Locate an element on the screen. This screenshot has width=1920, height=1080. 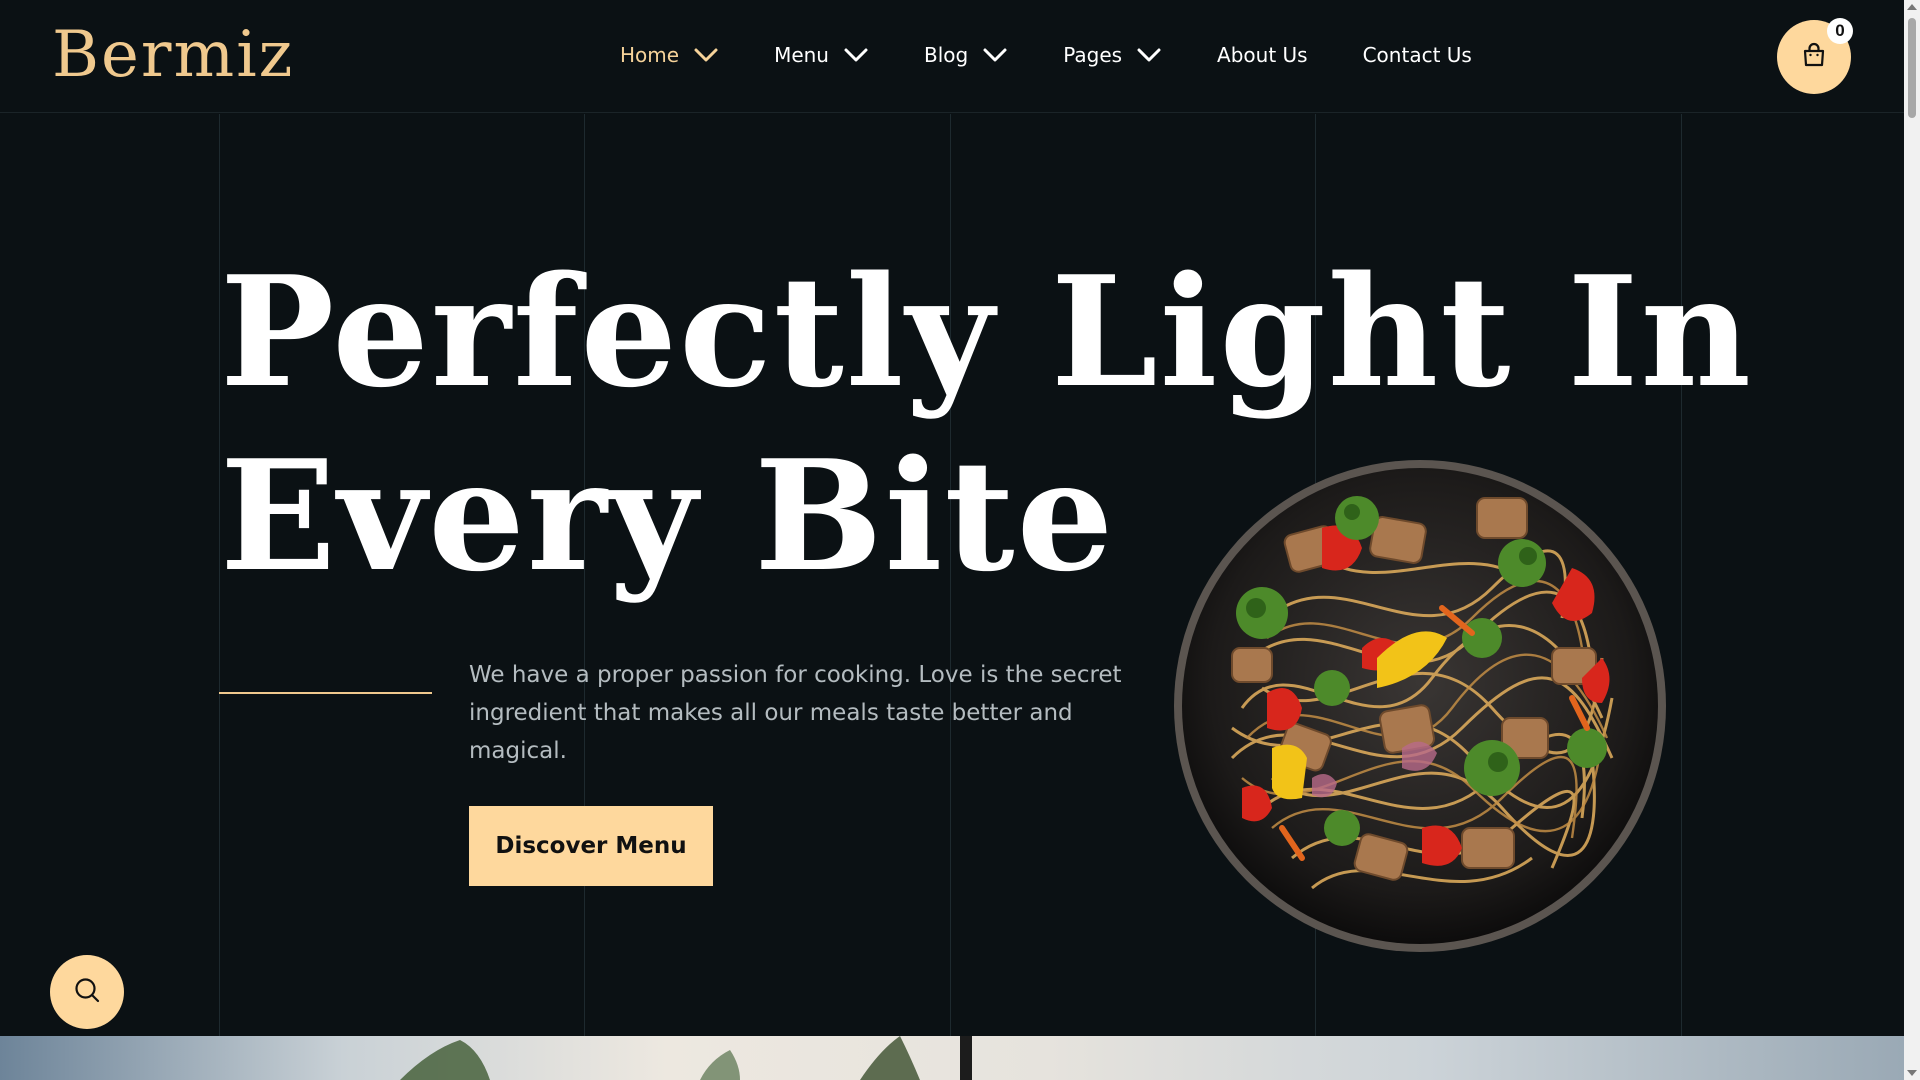
nav-item-home: Home is located at coordinates (669, 55).